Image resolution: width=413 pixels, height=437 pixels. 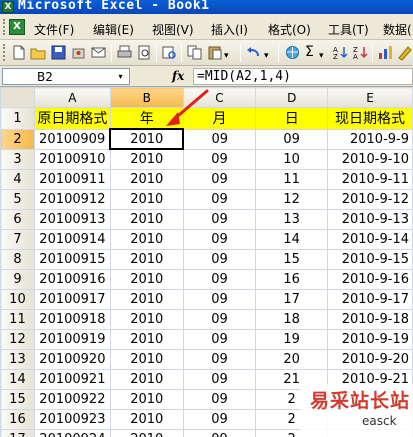 What do you see at coordinates (194, 52) in the screenshot?
I see `copy-icon` at bounding box center [194, 52].